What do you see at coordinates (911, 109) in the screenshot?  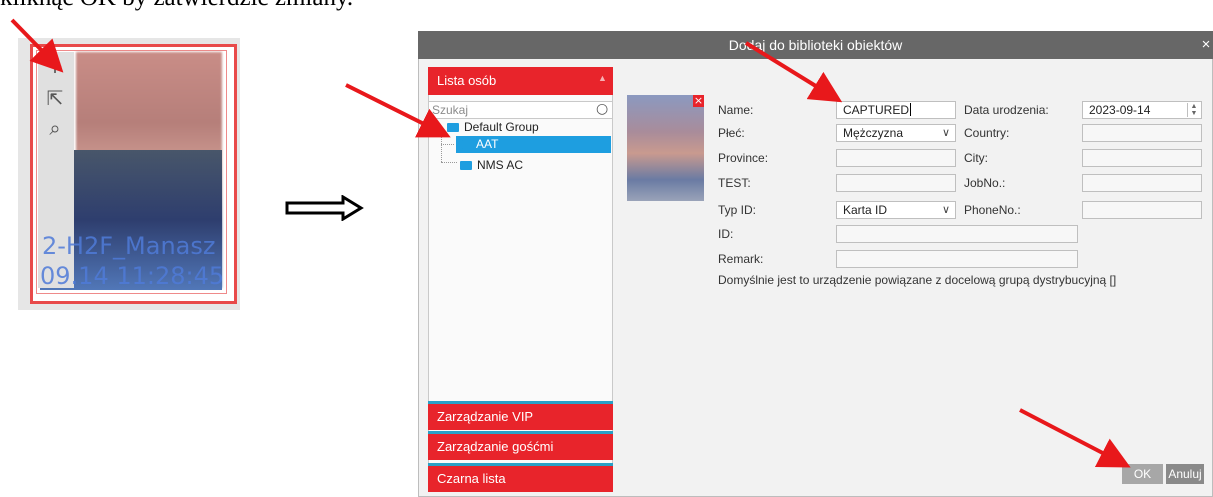 I see `text-caret` at bounding box center [911, 109].